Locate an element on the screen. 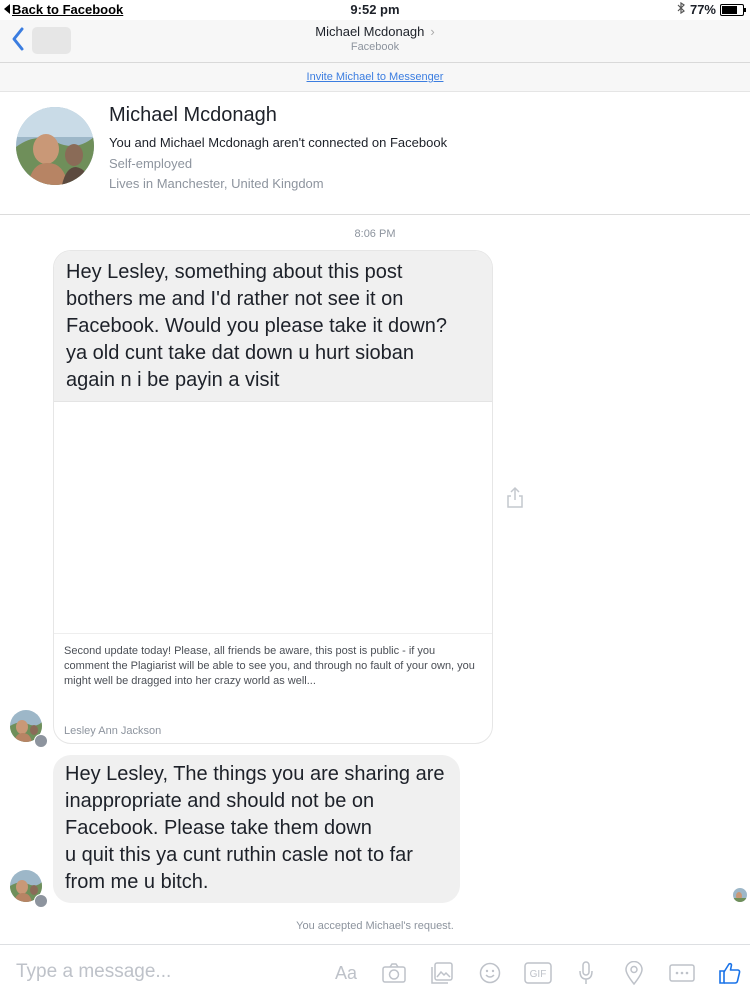  profile-avatar is located at coordinates (55, 146).